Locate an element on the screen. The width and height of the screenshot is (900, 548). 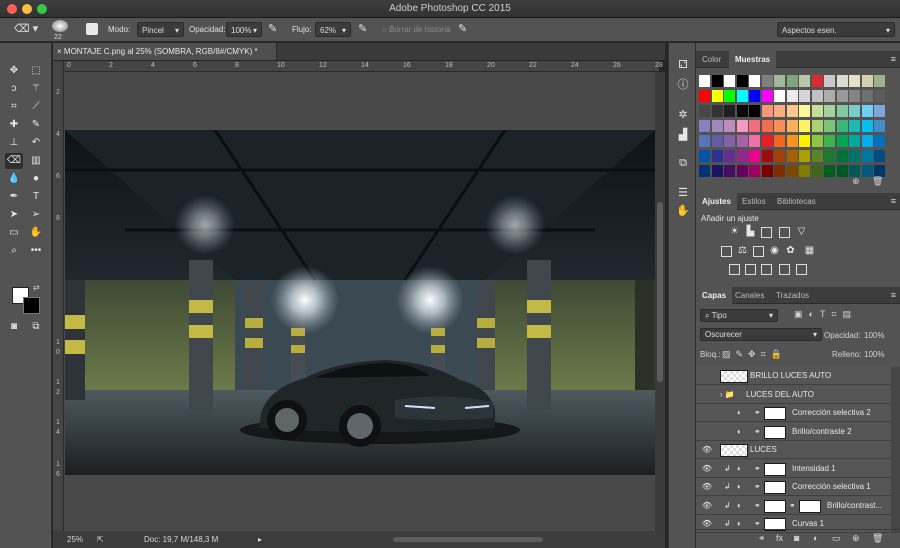
zoom-tool-icon: ⌕ is located at coordinates (14, 251).